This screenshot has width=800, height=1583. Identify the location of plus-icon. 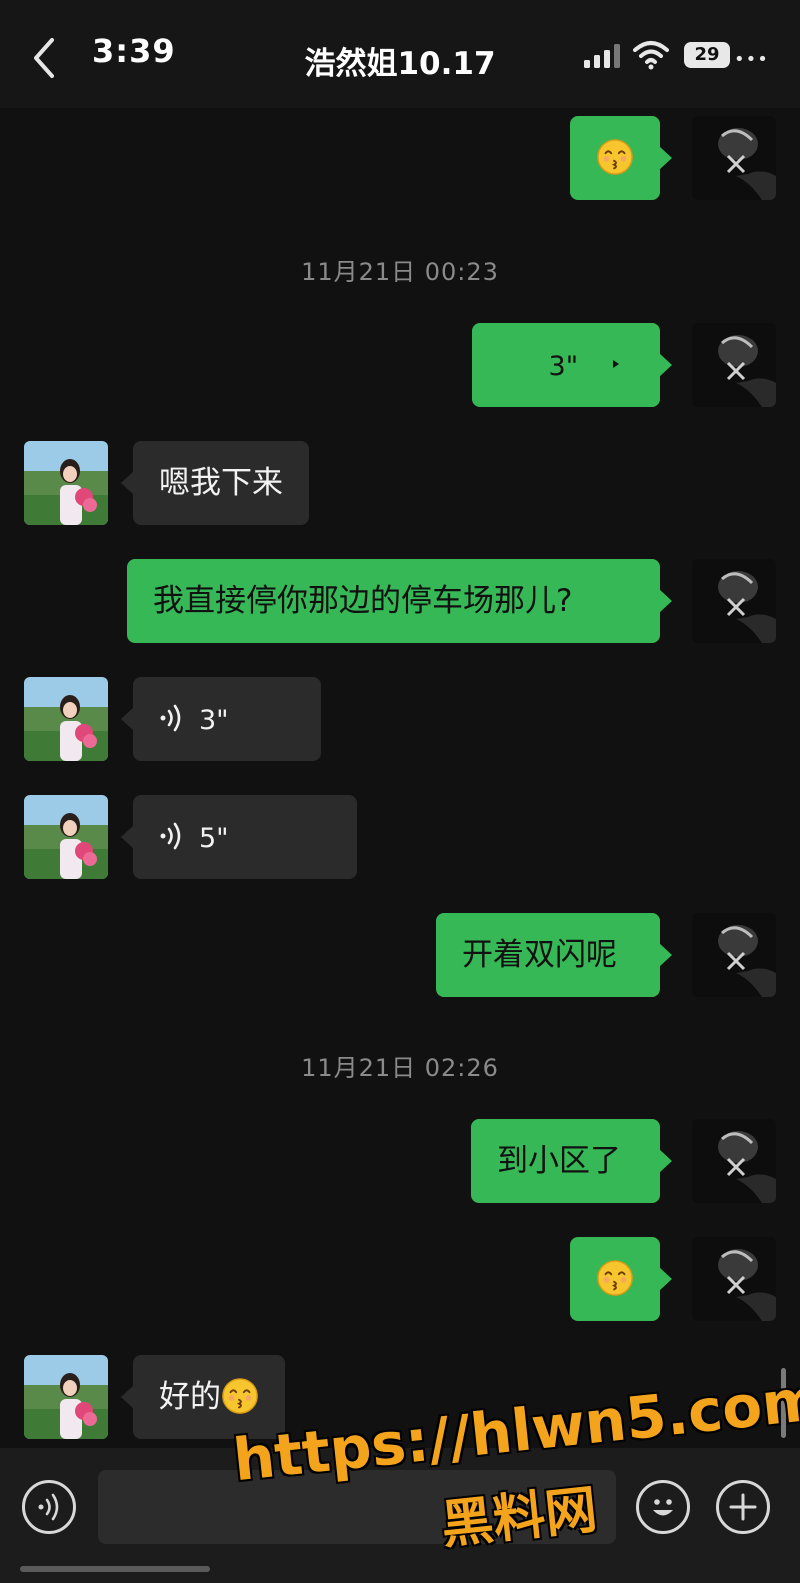
(743, 1507).